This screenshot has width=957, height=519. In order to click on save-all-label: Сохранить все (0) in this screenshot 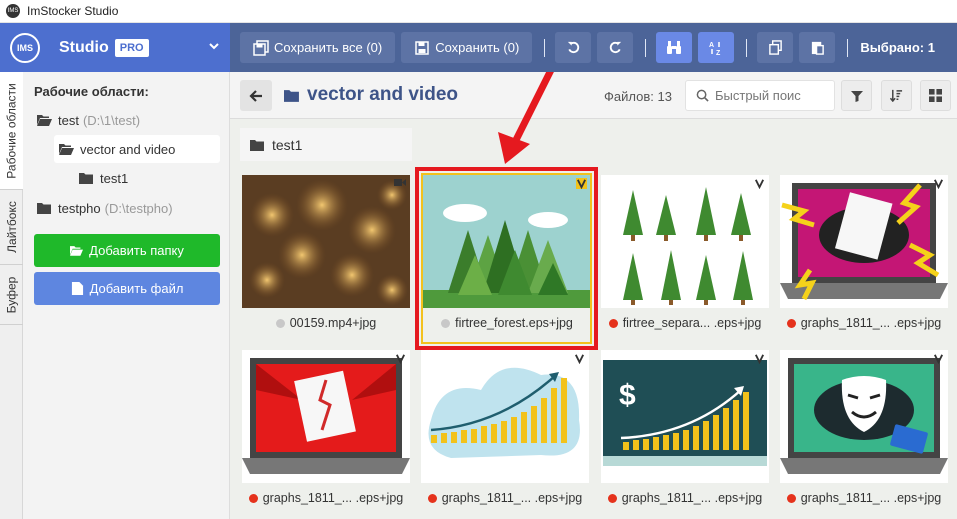, I will do `click(328, 47)`.